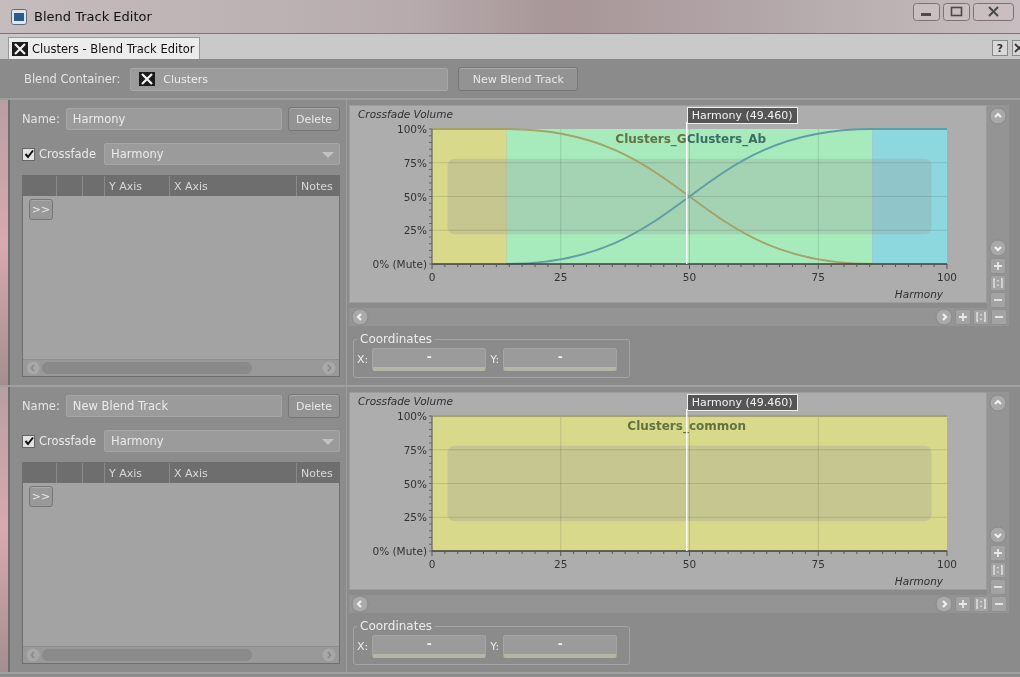 The height and width of the screenshot is (677, 1020). Describe the element at coordinates (726, 139) in the screenshot. I see `series-label: Clusters_Ab` at that location.